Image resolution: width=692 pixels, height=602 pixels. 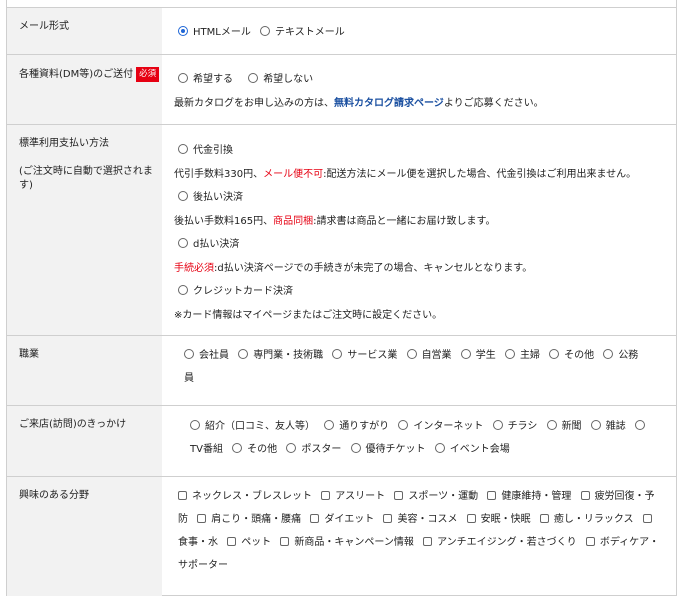 I want to click on visit-label: ご来店(訪問)のきっかけ, so click(x=84, y=441).